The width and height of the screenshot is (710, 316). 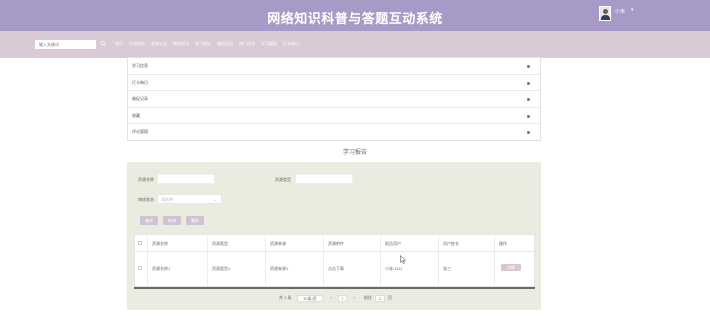 What do you see at coordinates (285, 297) in the screenshot?
I see `pagination-total: 共 1 条` at bounding box center [285, 297].